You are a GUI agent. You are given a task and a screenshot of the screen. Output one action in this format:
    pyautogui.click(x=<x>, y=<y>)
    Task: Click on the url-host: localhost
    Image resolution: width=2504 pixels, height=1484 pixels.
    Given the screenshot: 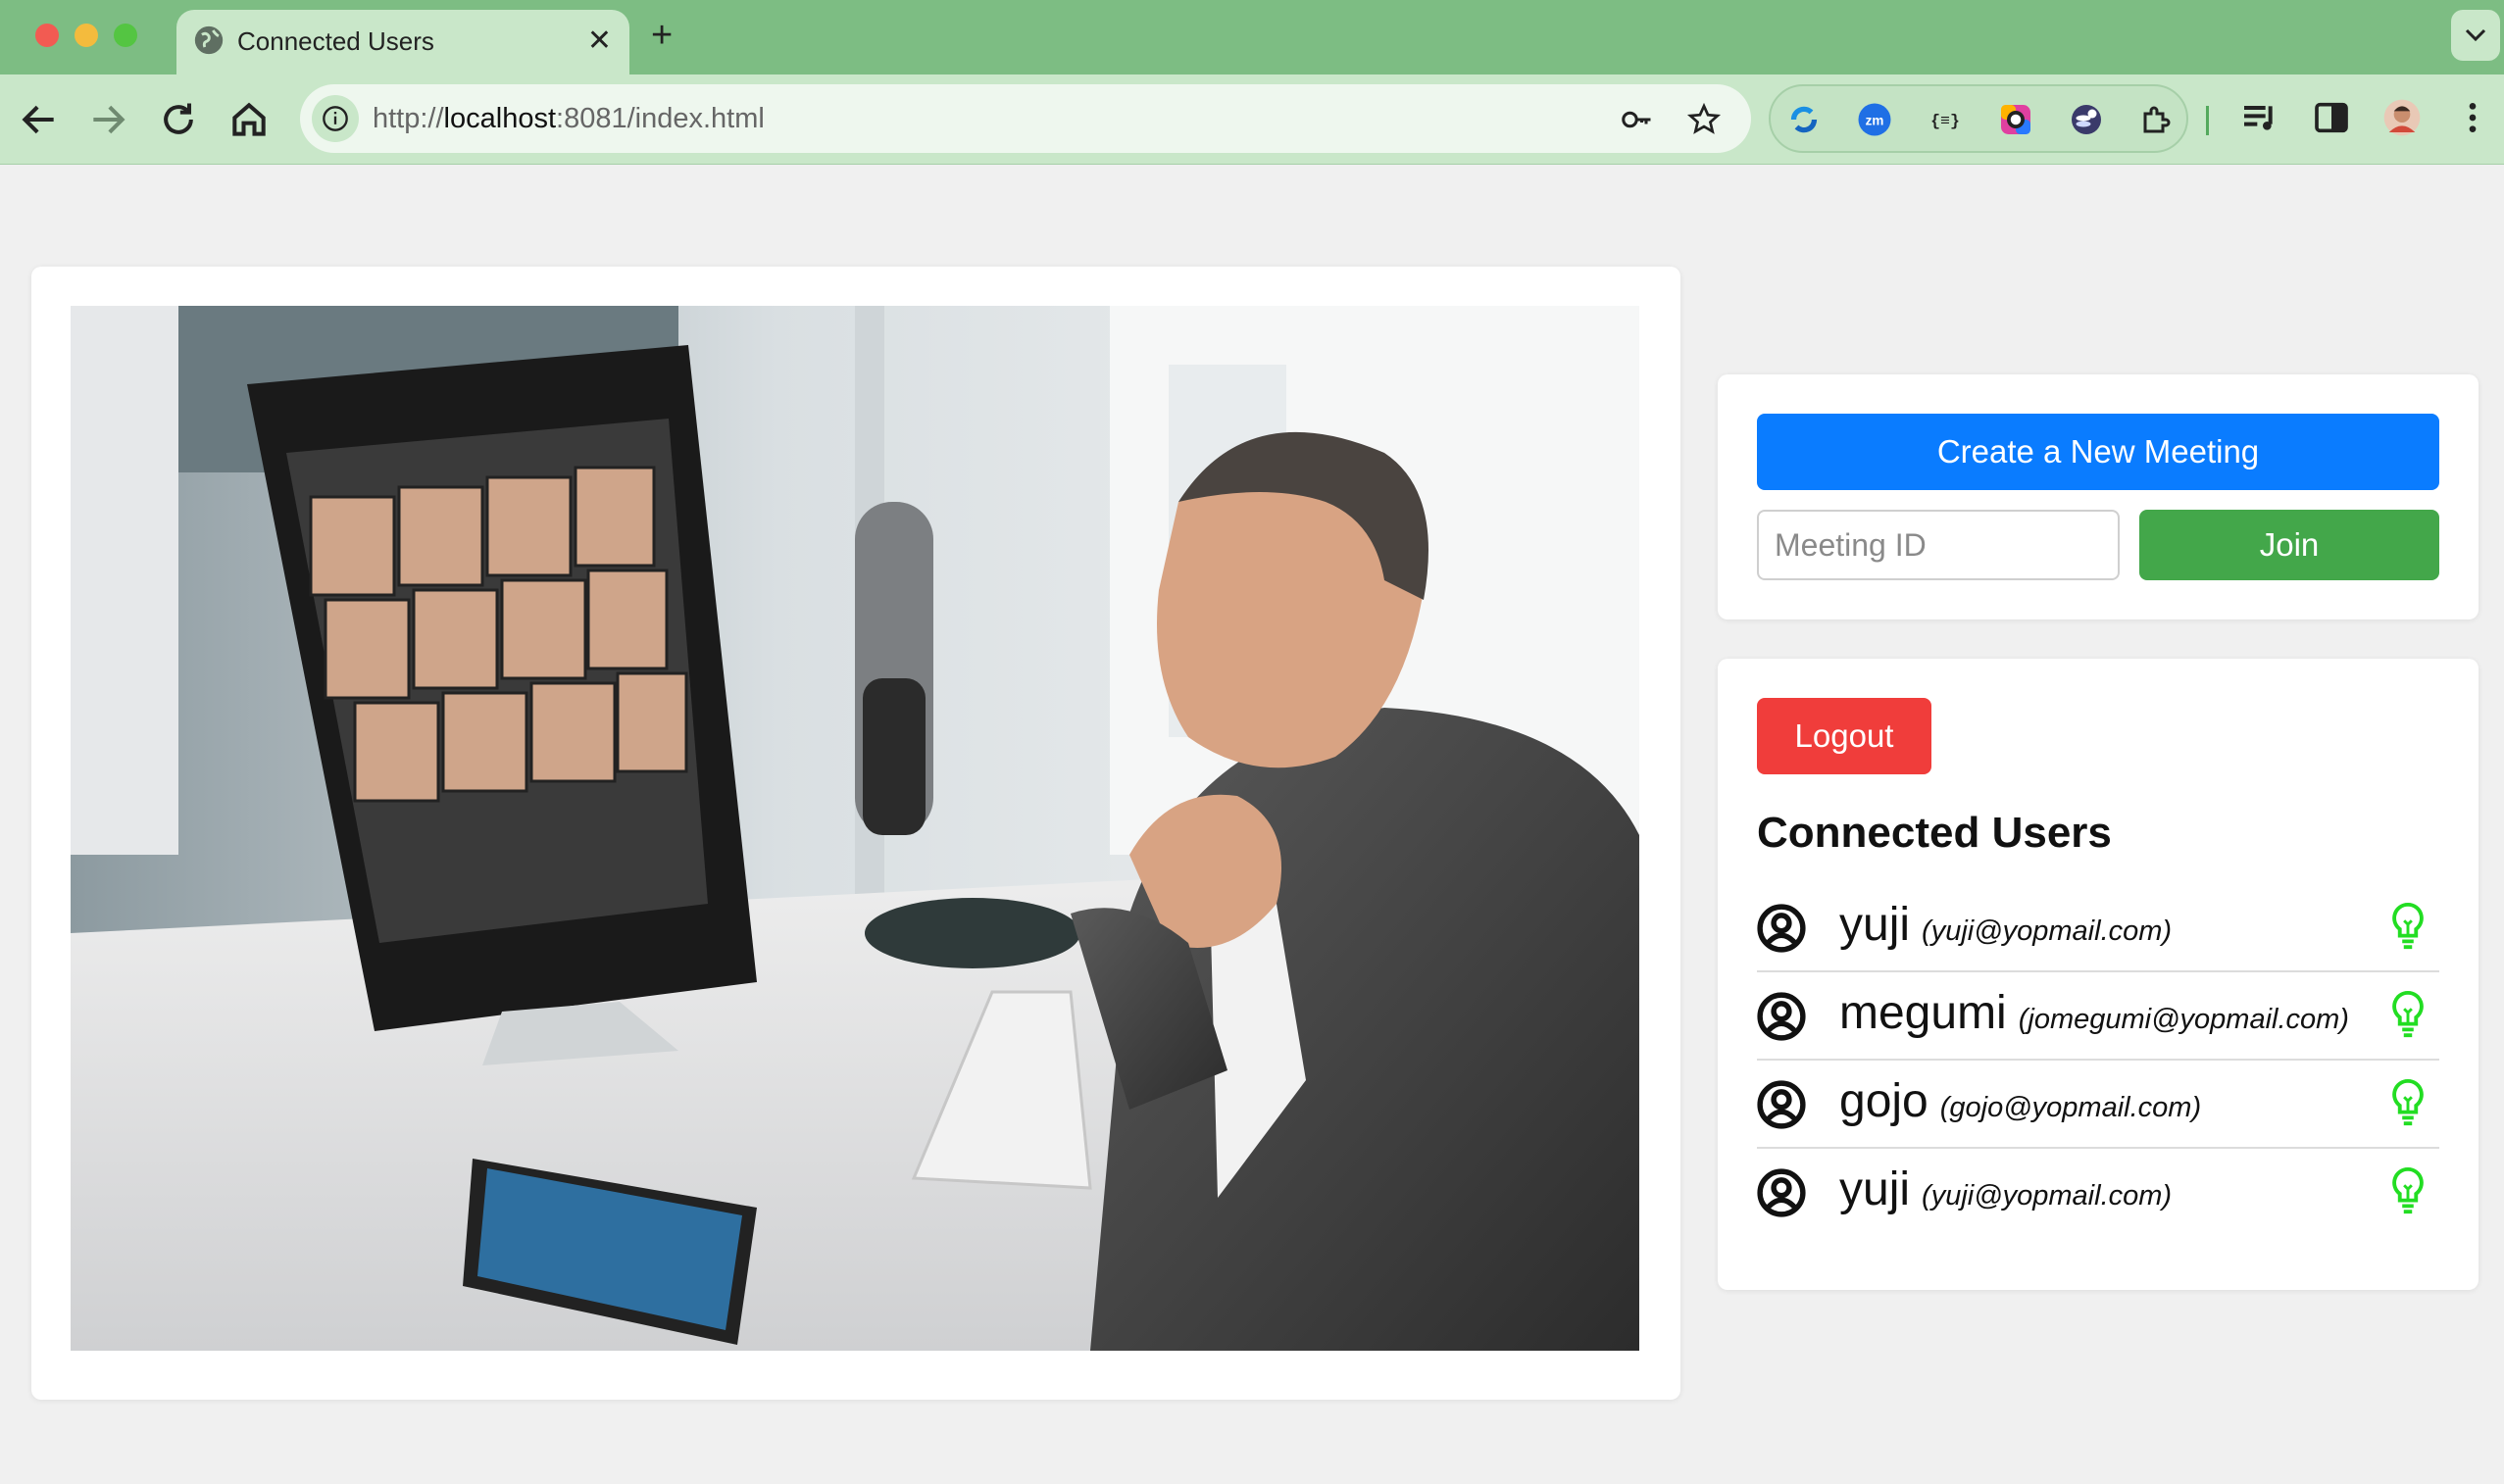 What is the action you would take?
    pyautogui.click(x=500, y=118)
    